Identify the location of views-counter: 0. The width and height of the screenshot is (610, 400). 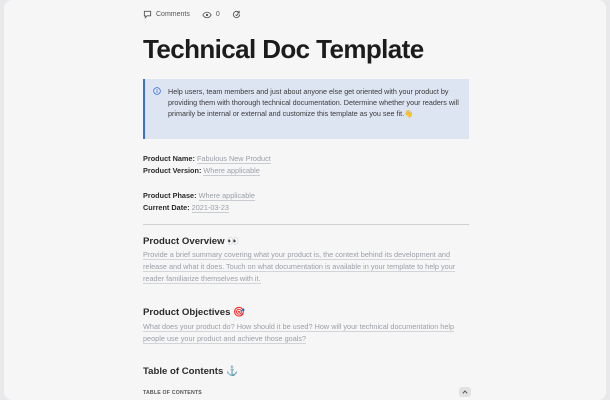
(211, 15).